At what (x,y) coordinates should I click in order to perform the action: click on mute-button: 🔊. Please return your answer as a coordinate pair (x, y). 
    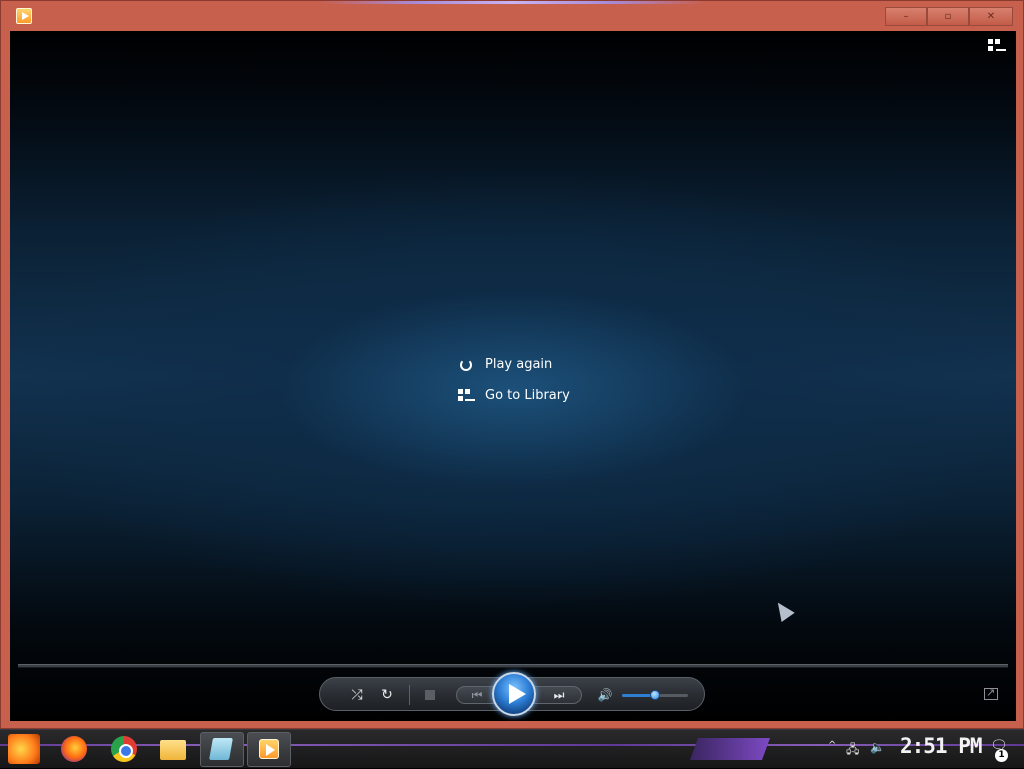
    Looking at the image, I should click on (605, 695).